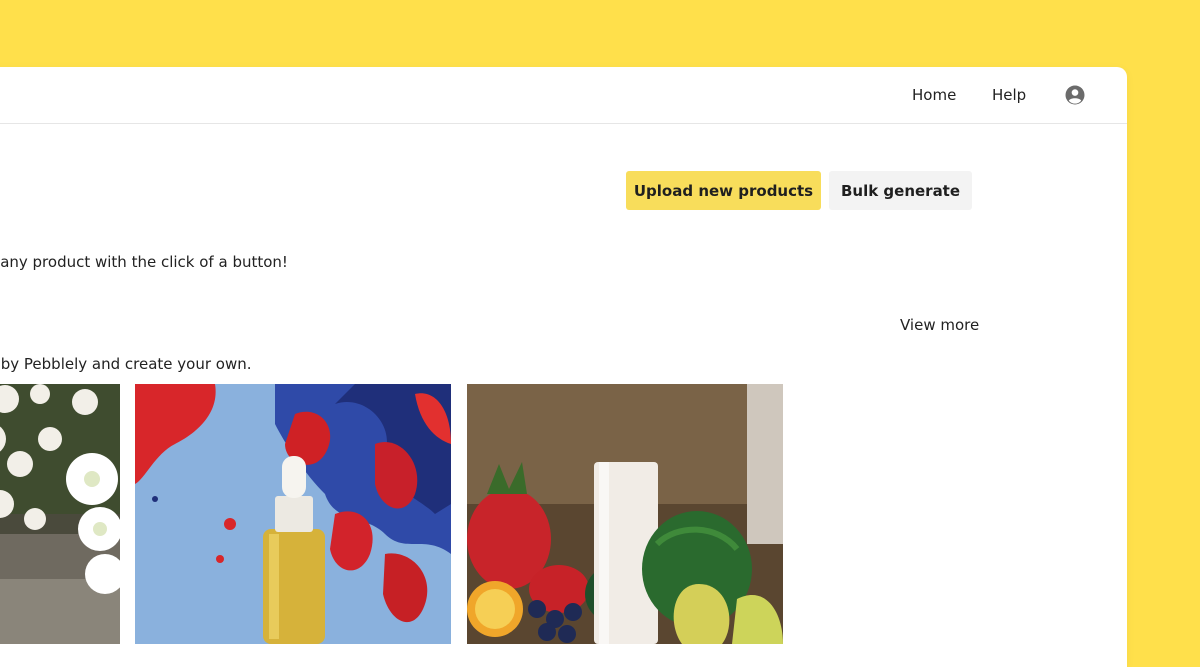 The height and width of the screenshot is (667, 1200). I want to click on bulk-generate-button: Bulk generate, so click(900, 190).